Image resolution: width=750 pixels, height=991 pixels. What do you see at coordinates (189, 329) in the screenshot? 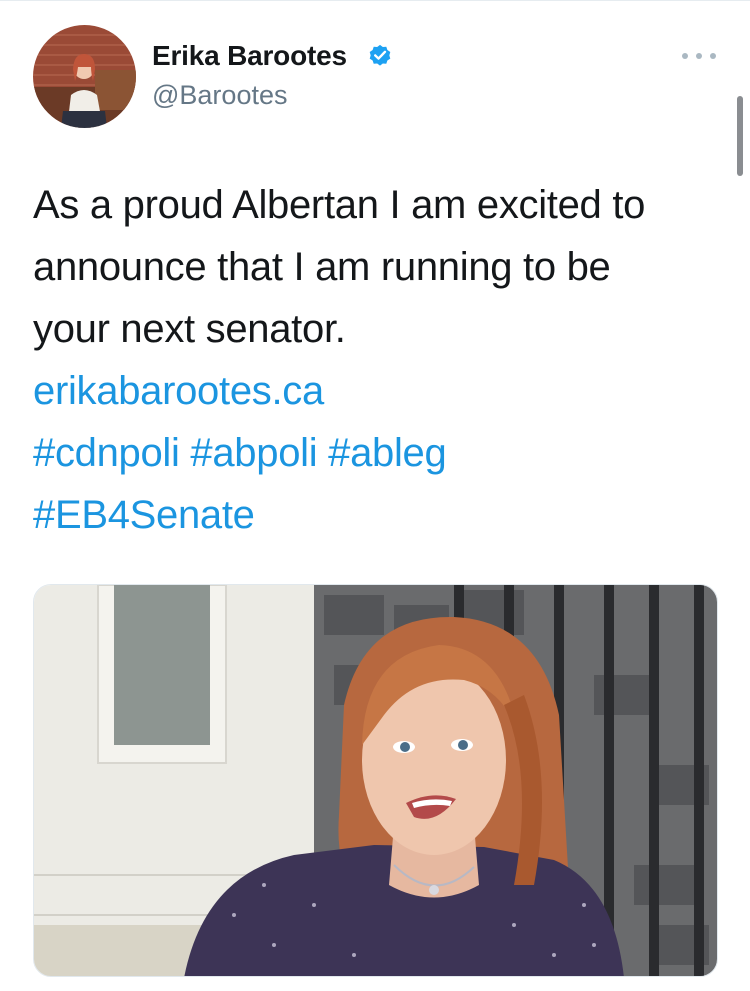
I see `tweet-text-line: your next senator.` at bounding box center [189, 329].